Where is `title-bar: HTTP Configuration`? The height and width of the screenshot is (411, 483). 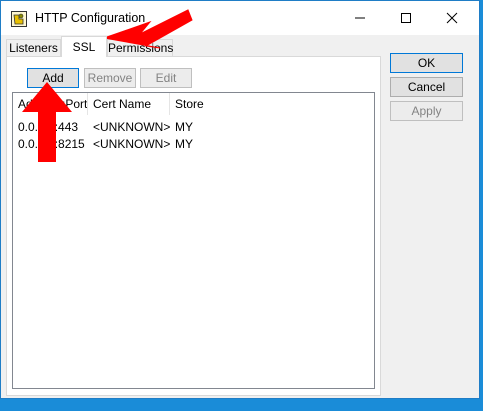
title-bar: HTTP Configuration is located at coordinates (240, 18).